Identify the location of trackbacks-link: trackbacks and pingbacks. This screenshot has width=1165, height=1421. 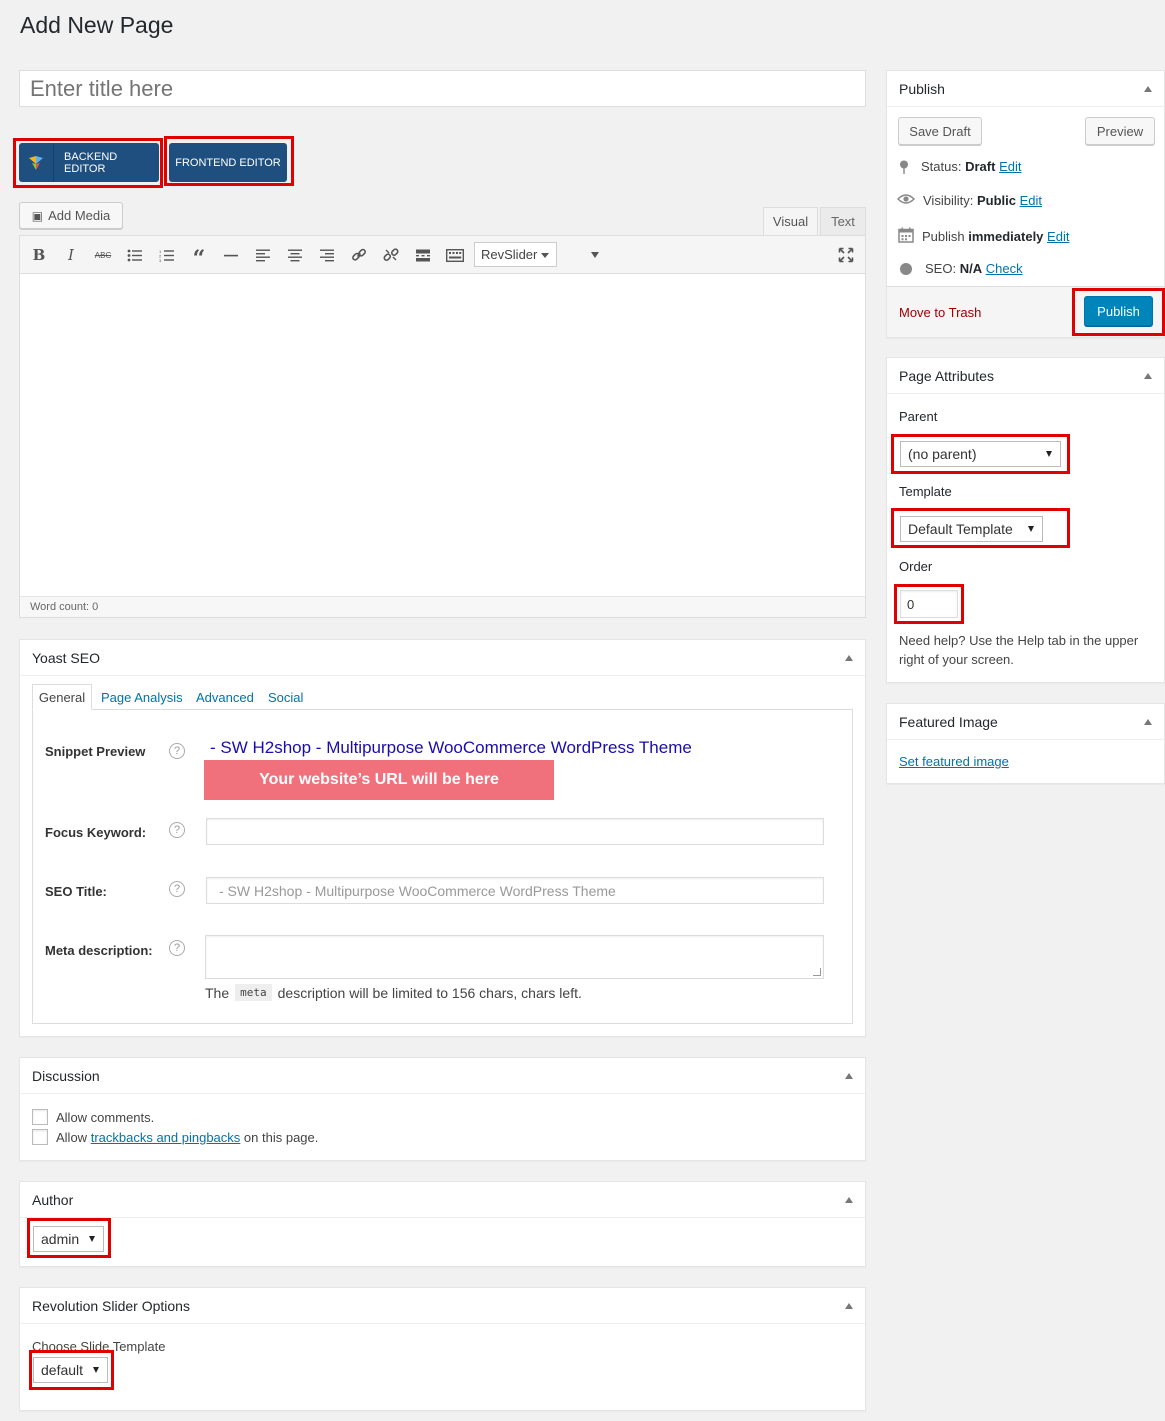
(166, 1137).